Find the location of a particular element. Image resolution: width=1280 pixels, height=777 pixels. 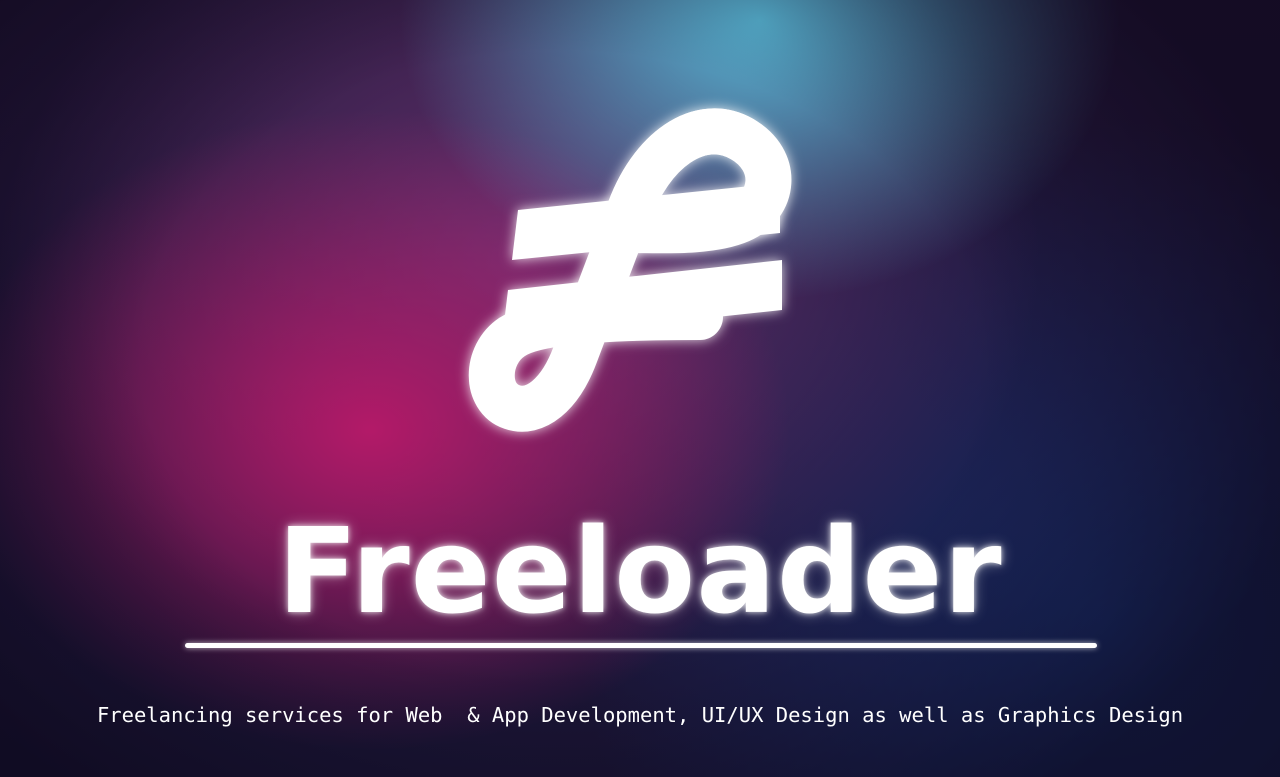

brand-title: Freeloader is located at coordinates (640, 571).